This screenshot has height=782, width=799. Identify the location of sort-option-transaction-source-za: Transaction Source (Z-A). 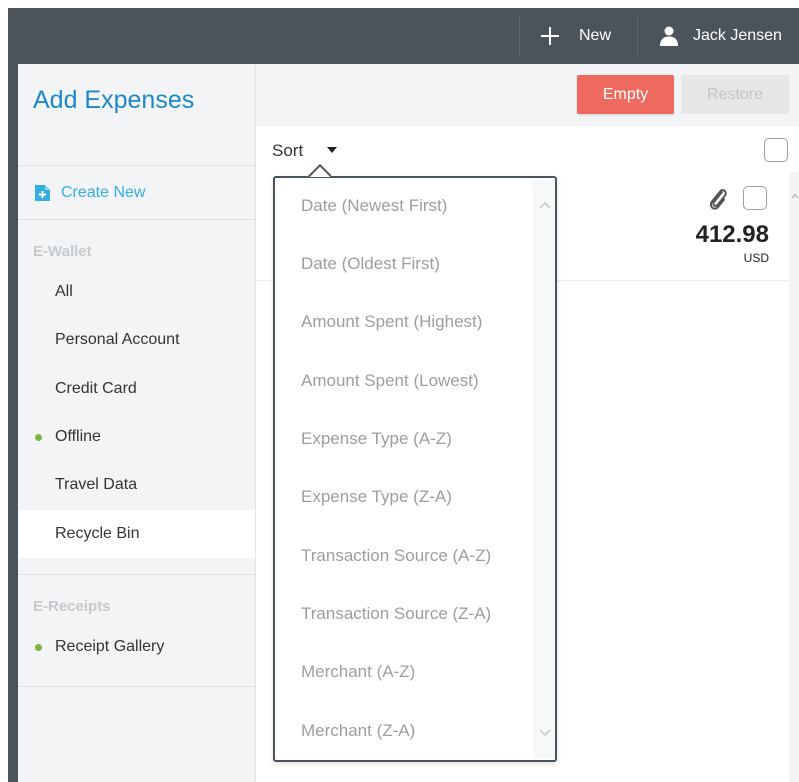
(396, 614).